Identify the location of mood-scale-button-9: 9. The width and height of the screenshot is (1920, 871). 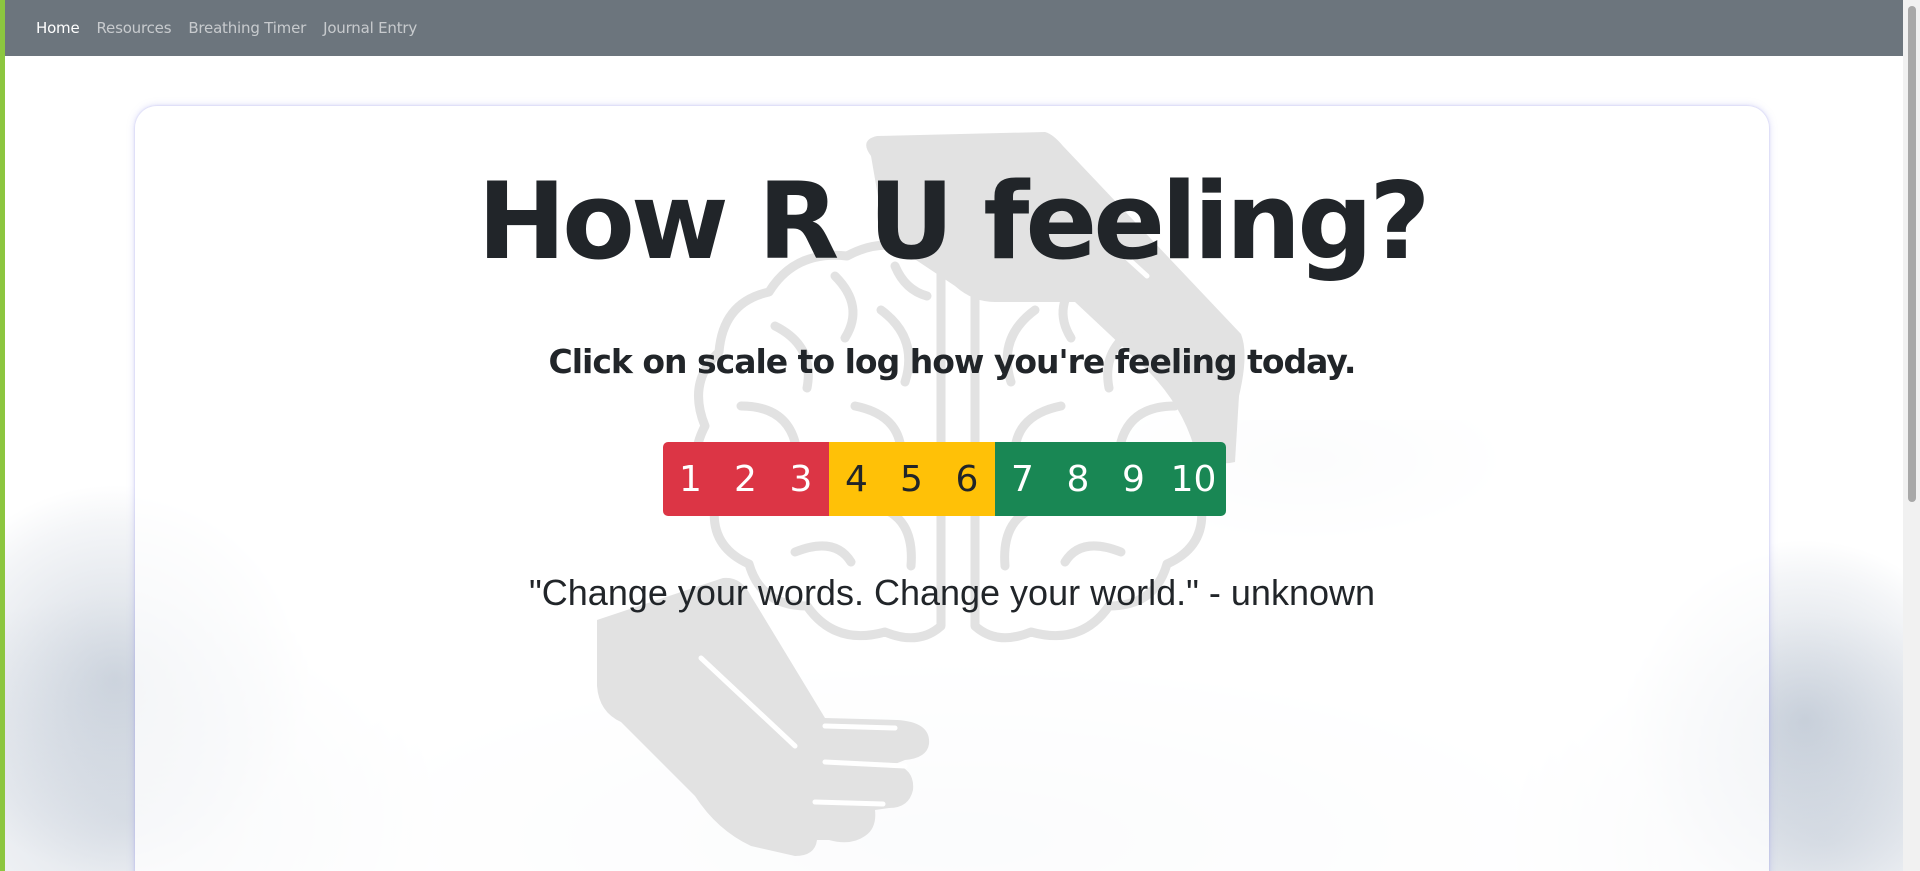
(1133, 479).